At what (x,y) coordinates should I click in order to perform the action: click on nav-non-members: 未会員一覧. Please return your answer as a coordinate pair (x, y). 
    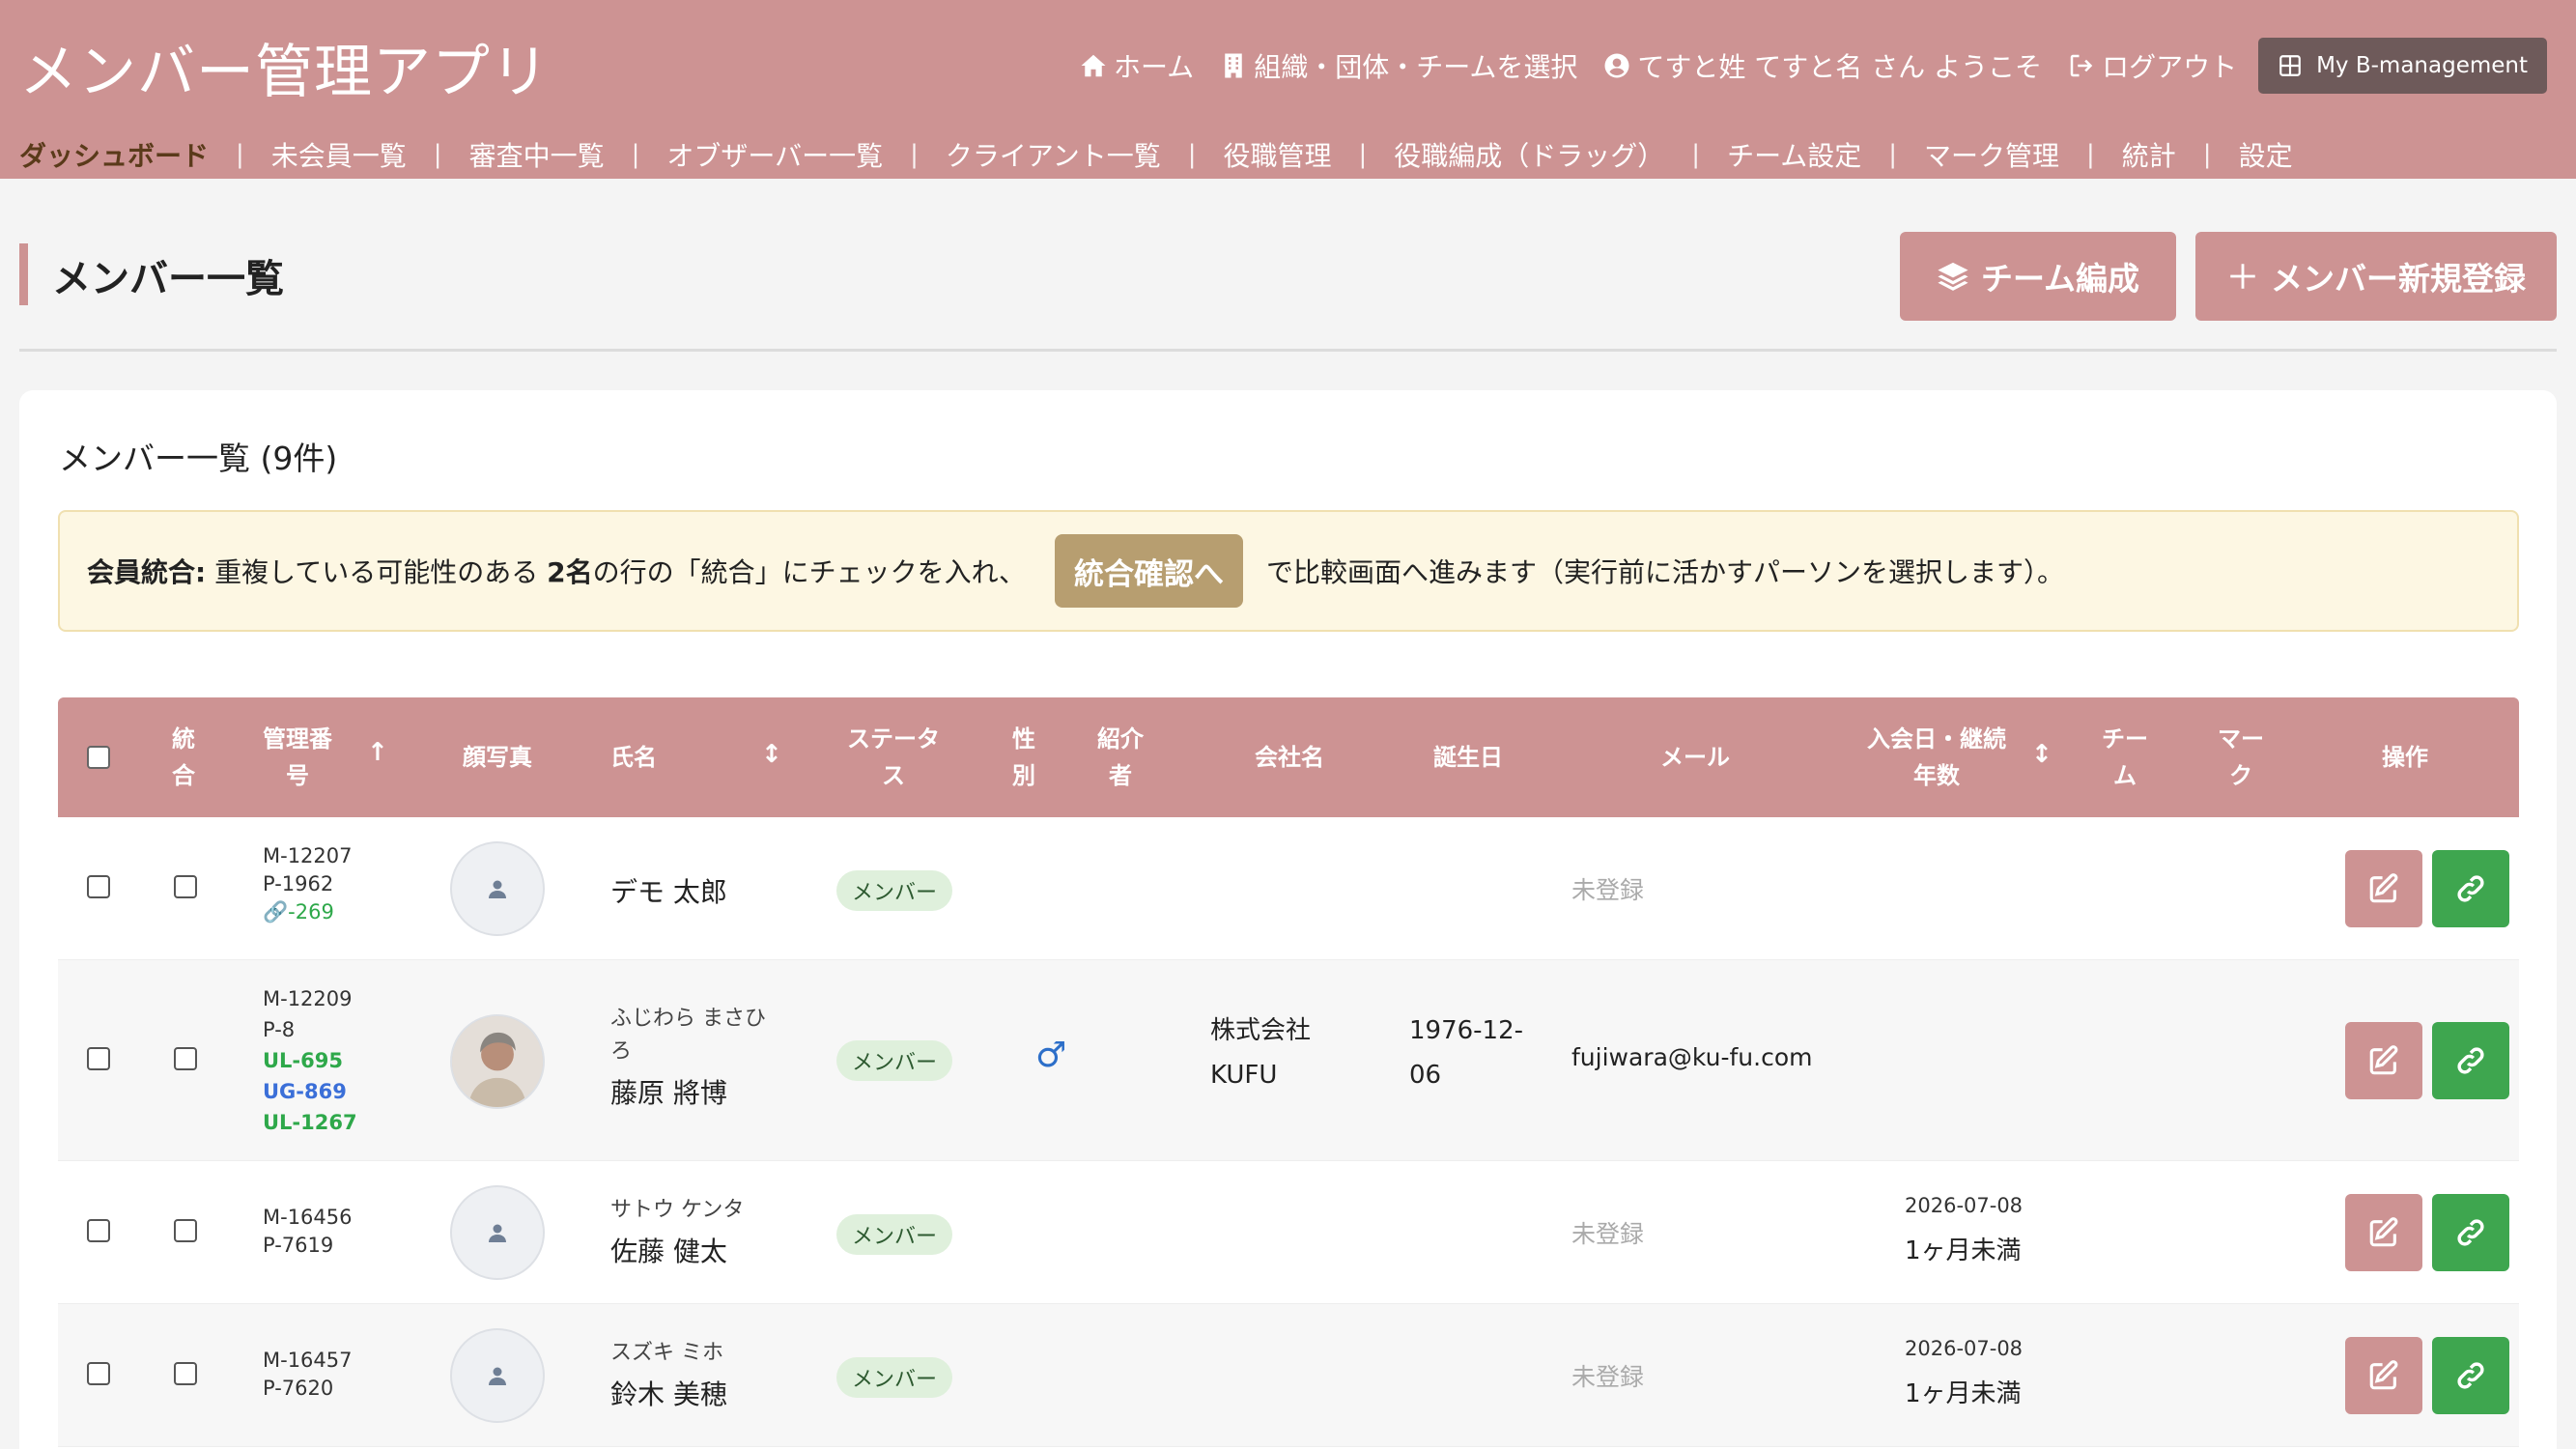
    Looking at the image, I should click on (339, 154).